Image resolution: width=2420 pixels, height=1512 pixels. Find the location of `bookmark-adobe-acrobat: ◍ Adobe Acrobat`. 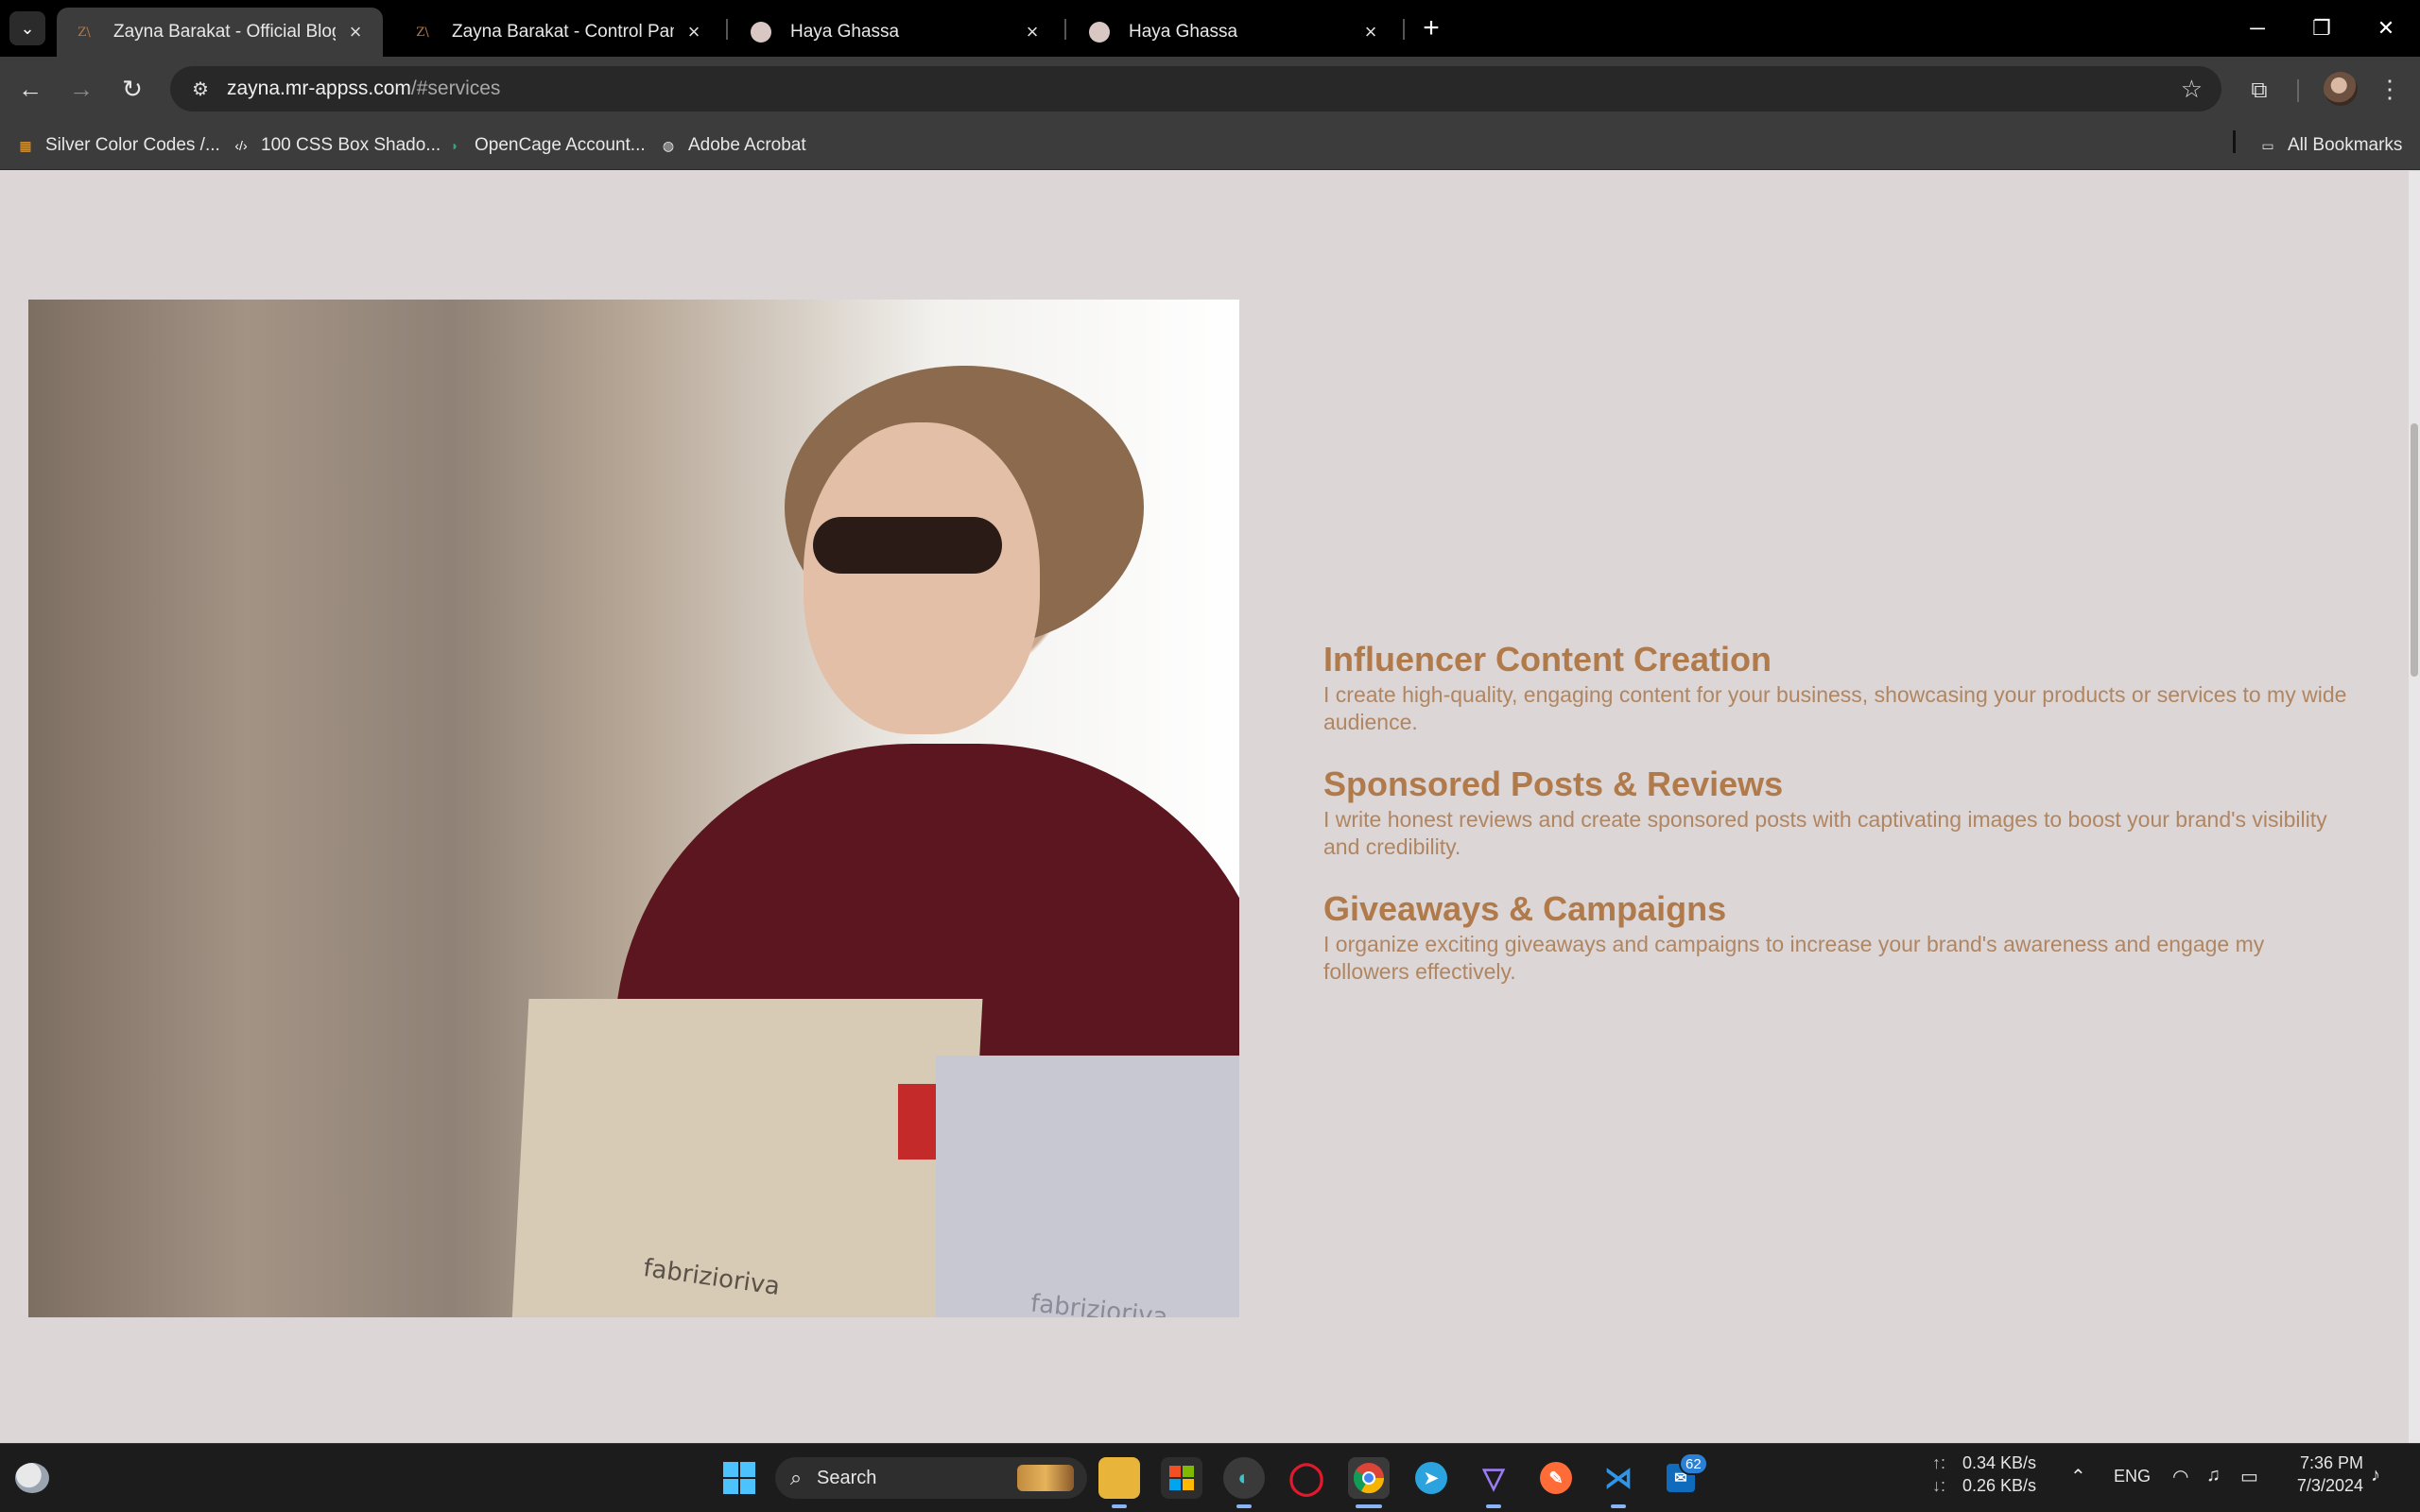

bookmark-adobe-acrobat: ◍ Adobe Acrobat is located at coordinates (732, 145).